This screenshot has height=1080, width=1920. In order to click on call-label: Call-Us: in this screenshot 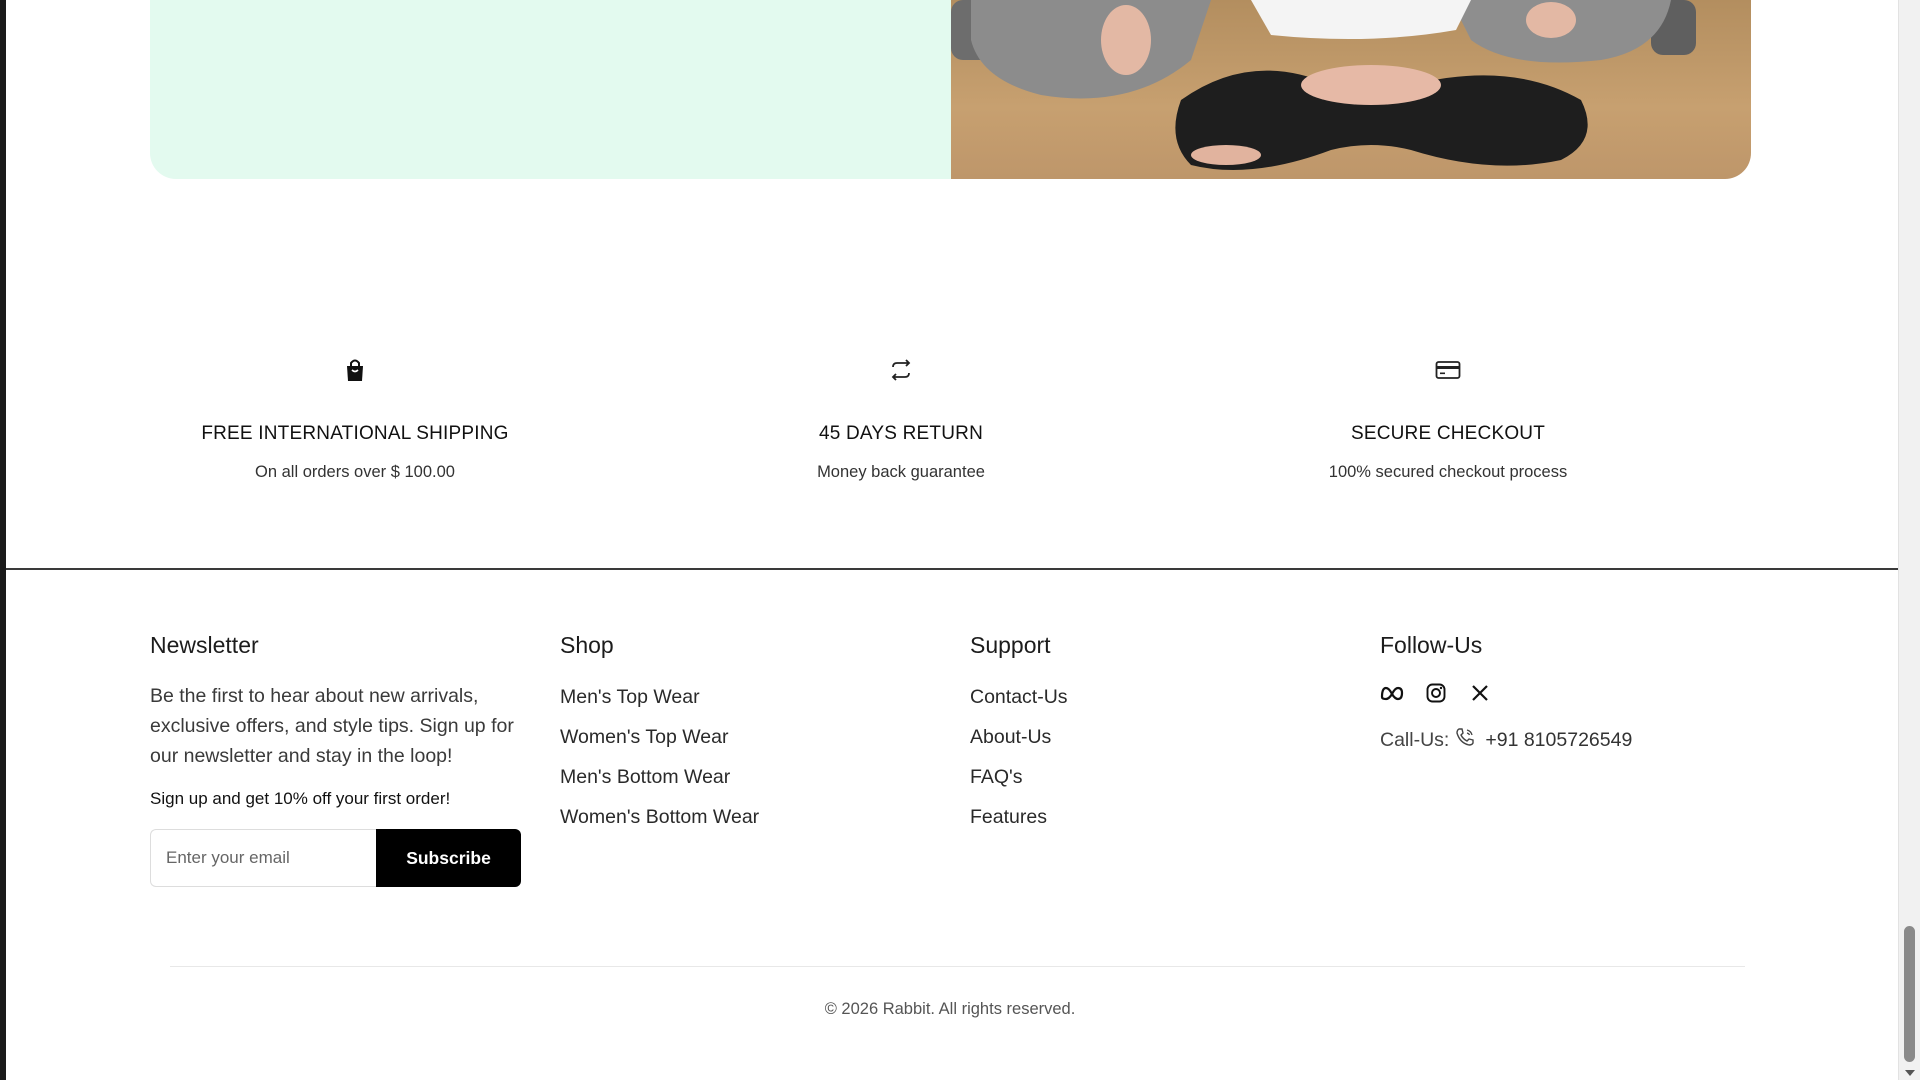, I will do `click(1415, 739)`.